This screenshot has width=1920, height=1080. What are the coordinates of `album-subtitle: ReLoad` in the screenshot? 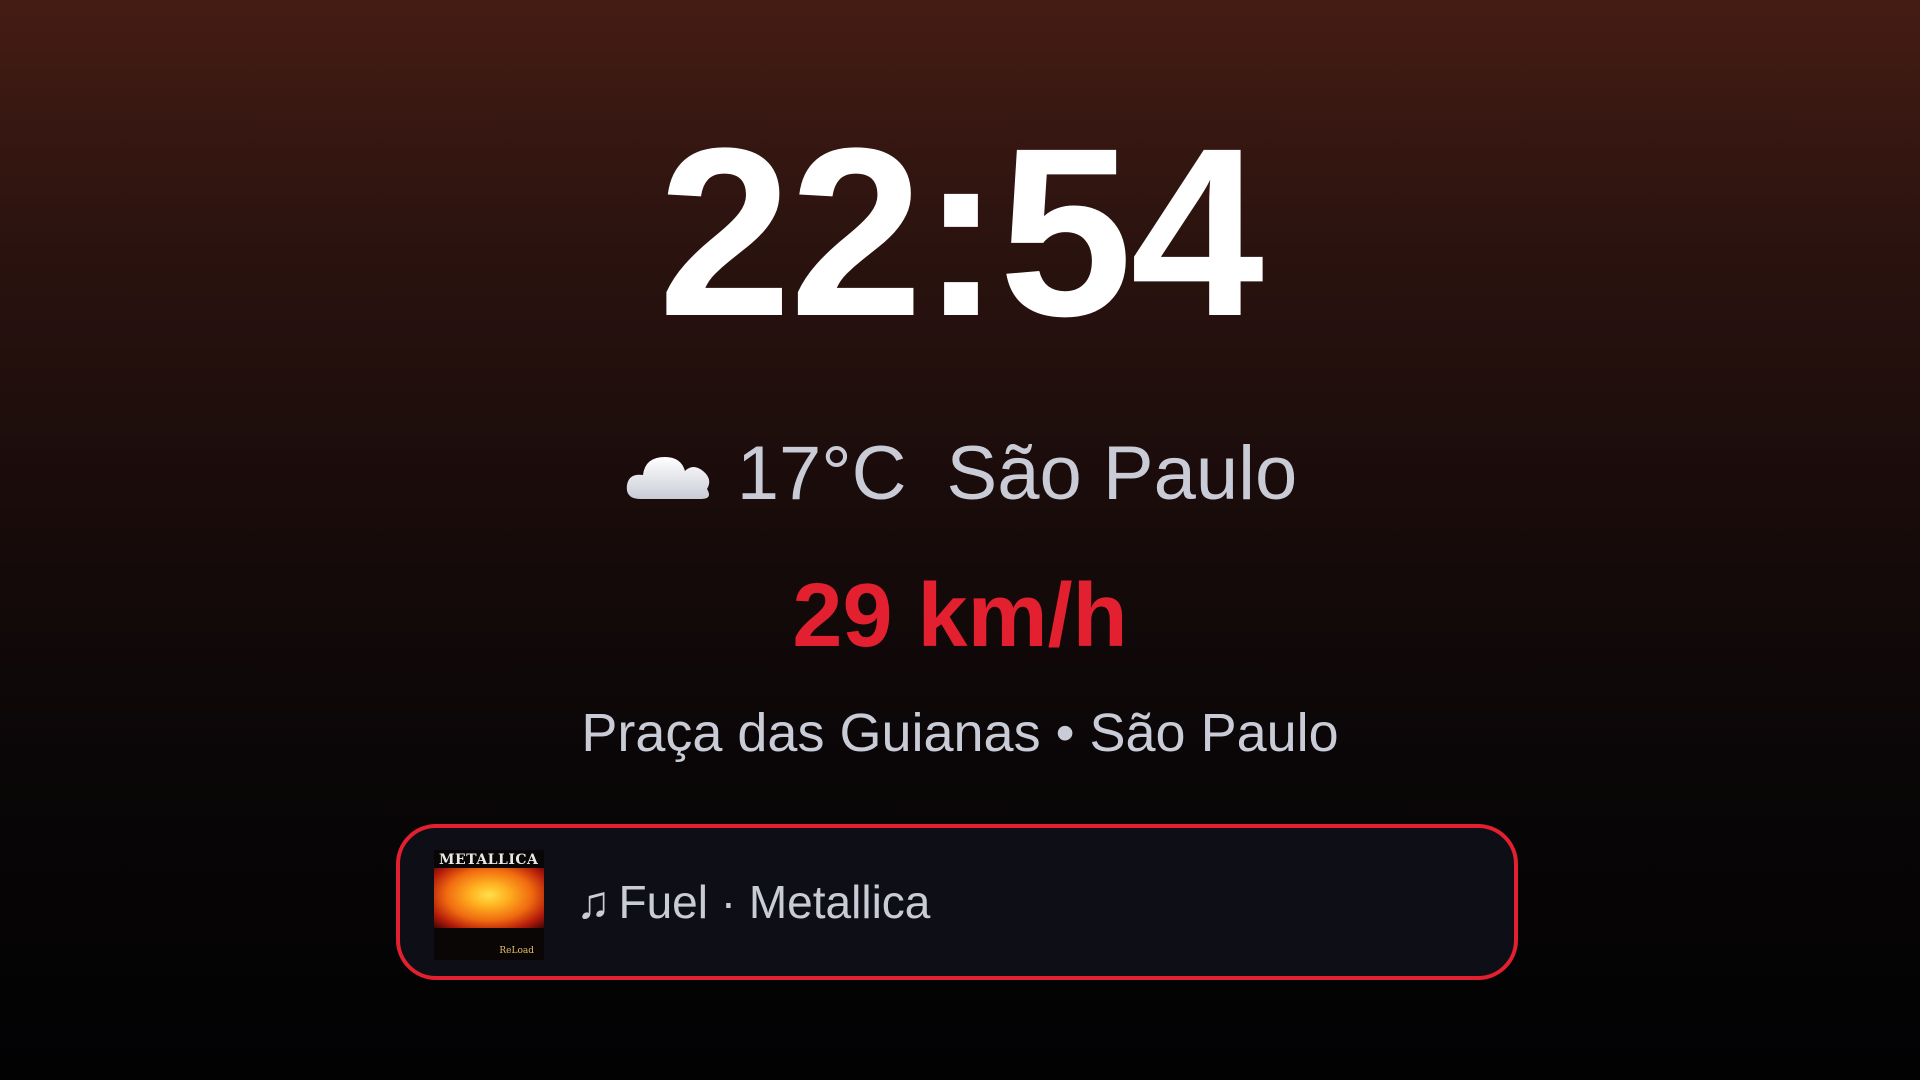 It's located at (516, 951).